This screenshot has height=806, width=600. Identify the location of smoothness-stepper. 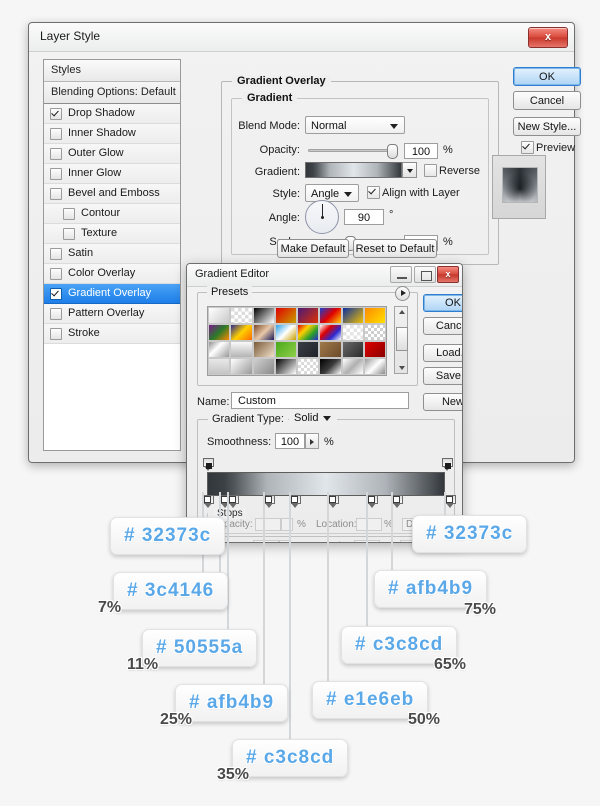
(312, 441).